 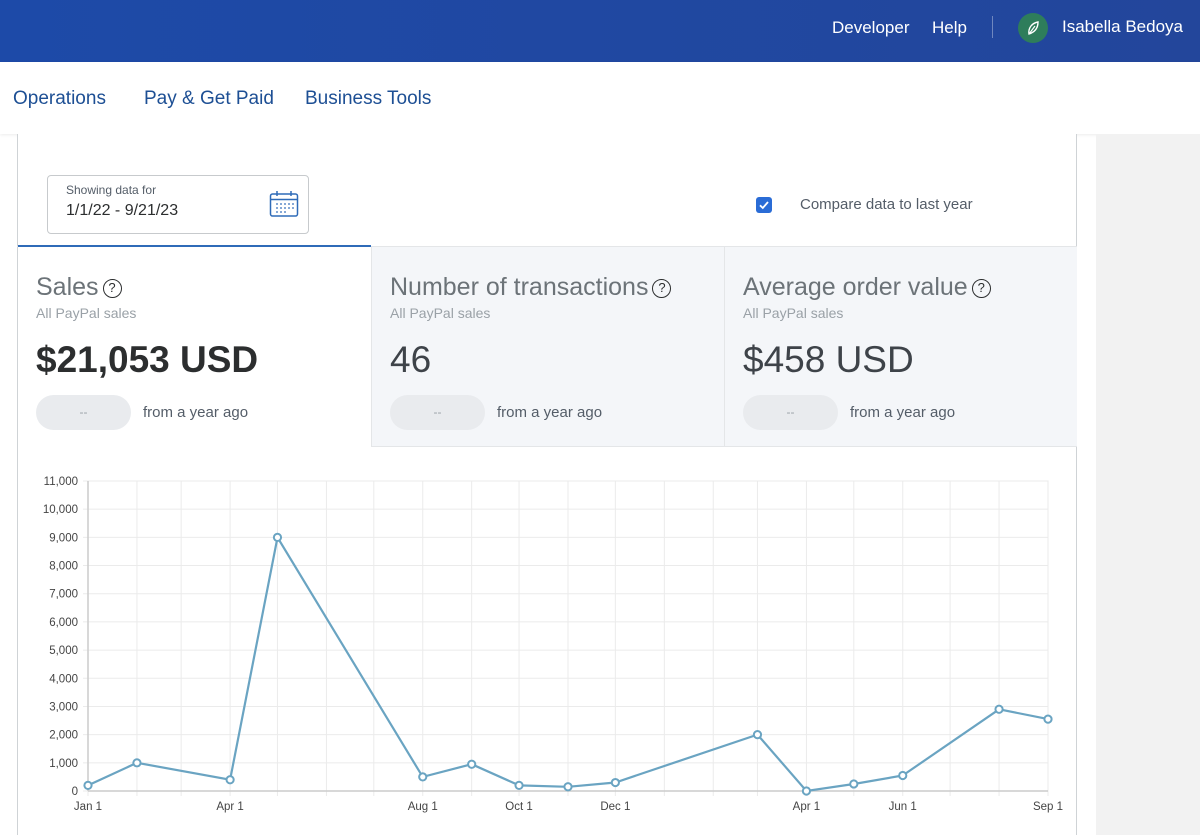 I want to click on nav-pay-get-paid: Pay & Get Paid, so click(x=209, y=99).